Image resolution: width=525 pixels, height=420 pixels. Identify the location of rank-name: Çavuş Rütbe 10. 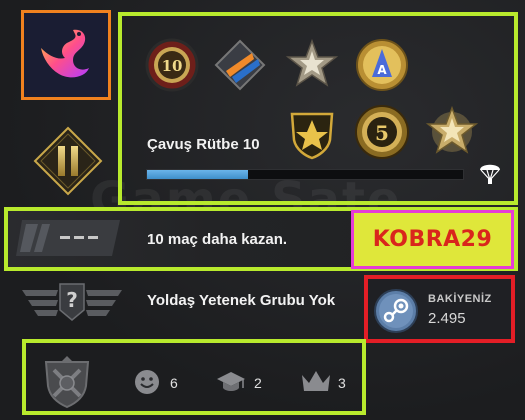
(203, 144).